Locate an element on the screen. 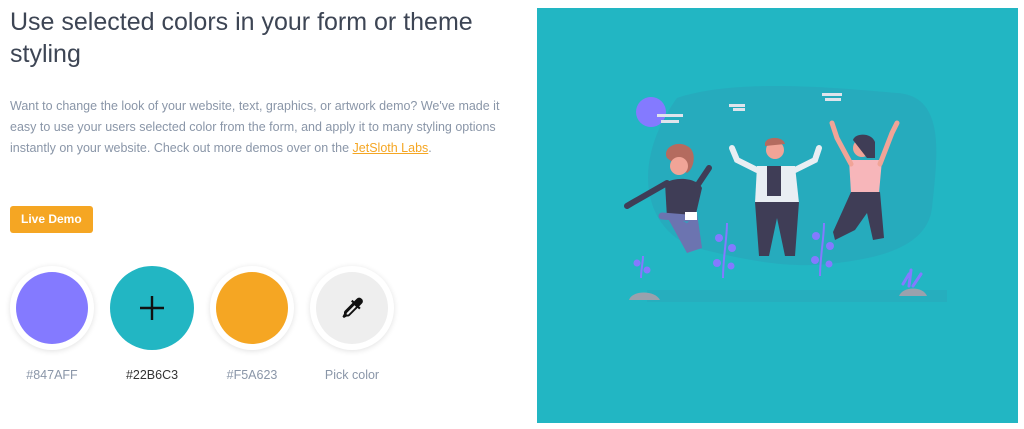  swatch-teal: #22B6C3 is located at coordinates (152, 324).